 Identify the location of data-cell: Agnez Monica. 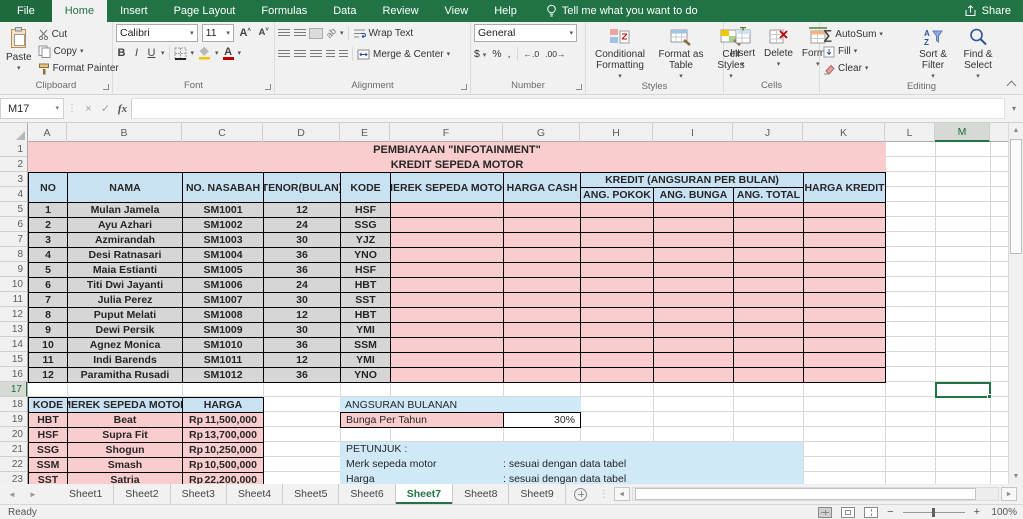
(125, 345).